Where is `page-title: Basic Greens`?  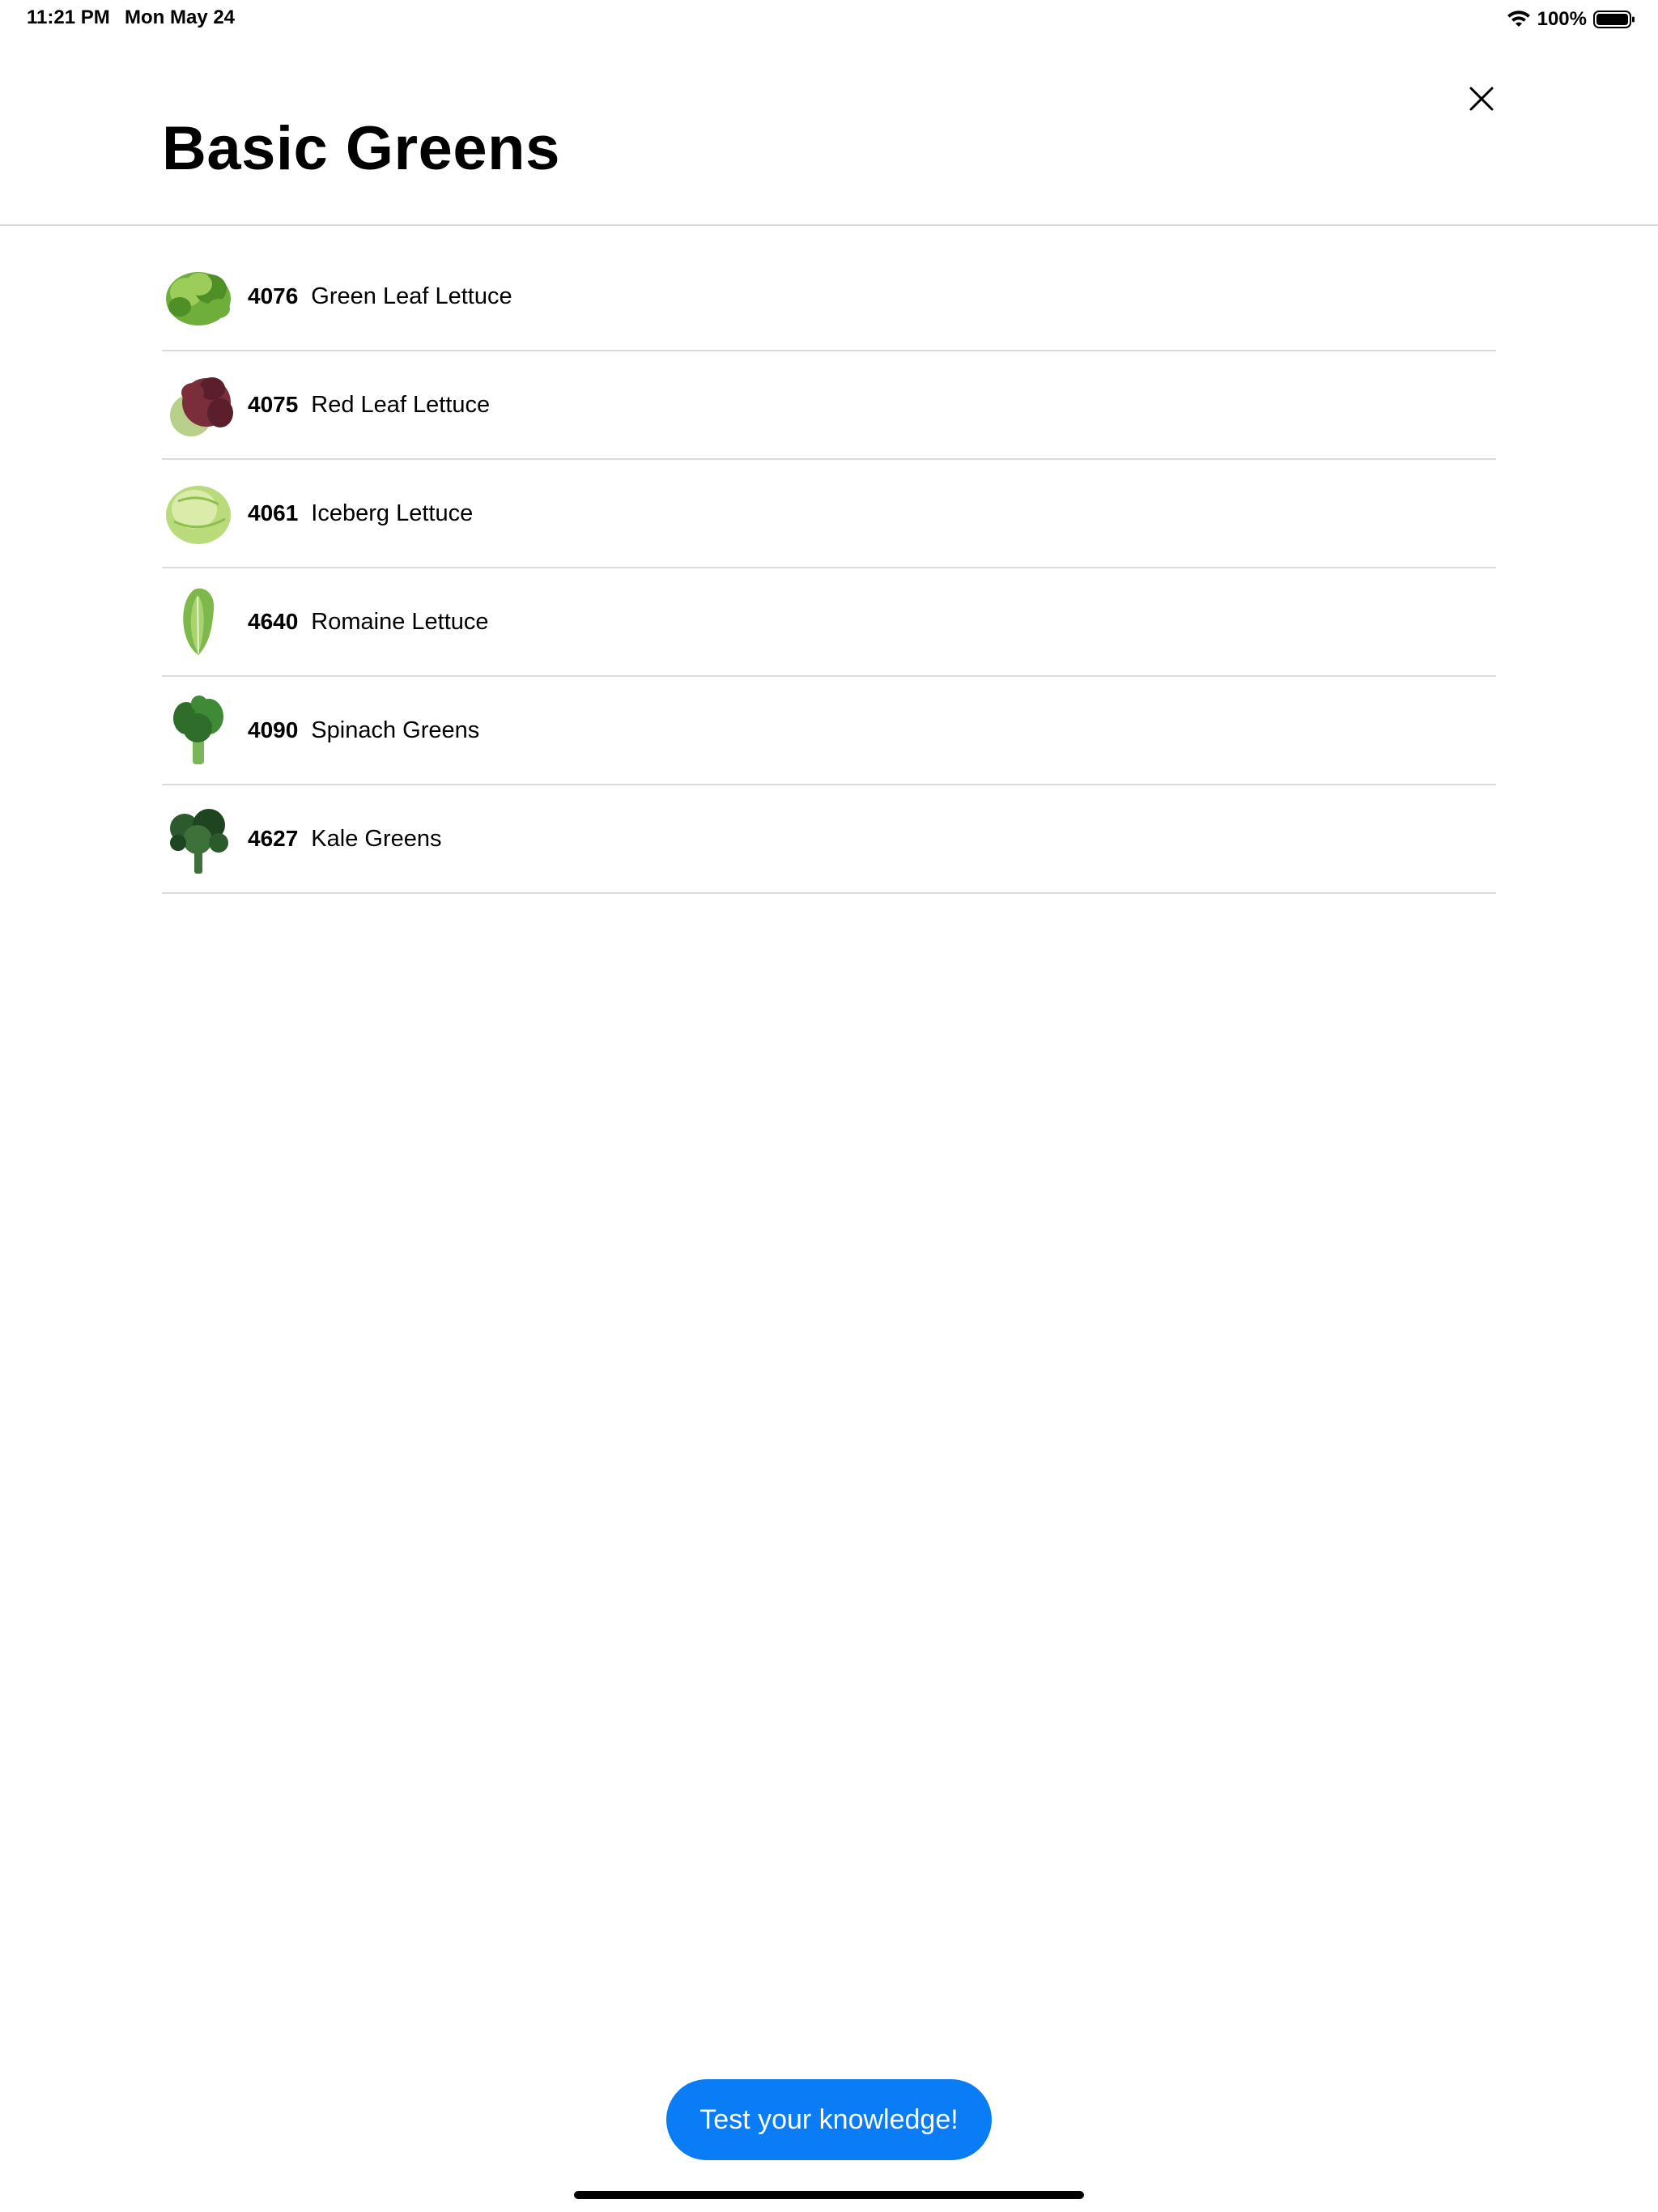 page-title: Basic Greens is located at coordinates (361, 148).